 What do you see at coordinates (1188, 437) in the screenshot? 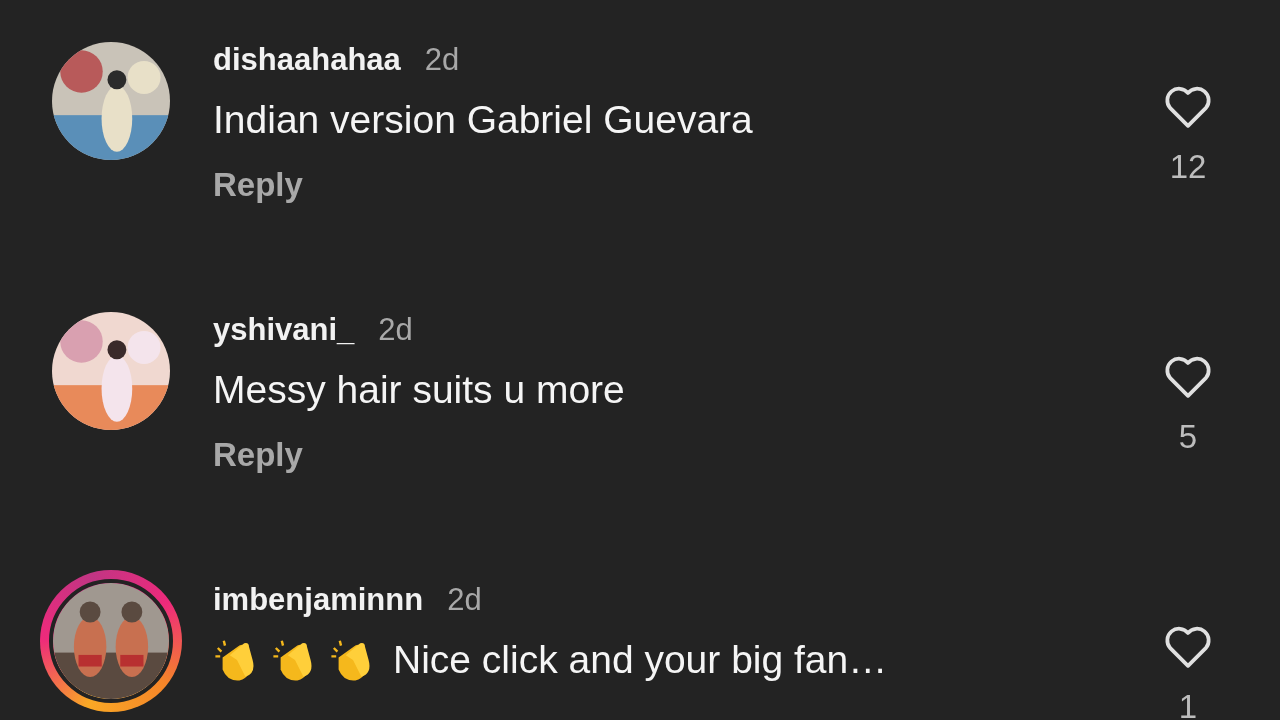
I see `like-count: 5` at bounding box center [1188, 437].